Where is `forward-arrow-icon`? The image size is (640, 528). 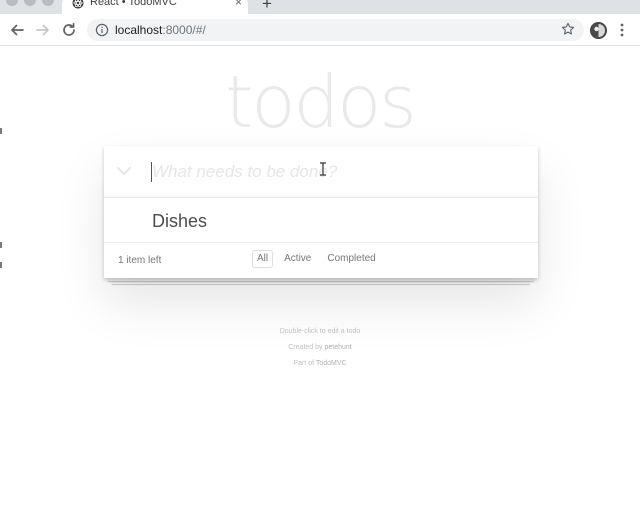 forward-arrow-icon is located at coordinates (43, 30).